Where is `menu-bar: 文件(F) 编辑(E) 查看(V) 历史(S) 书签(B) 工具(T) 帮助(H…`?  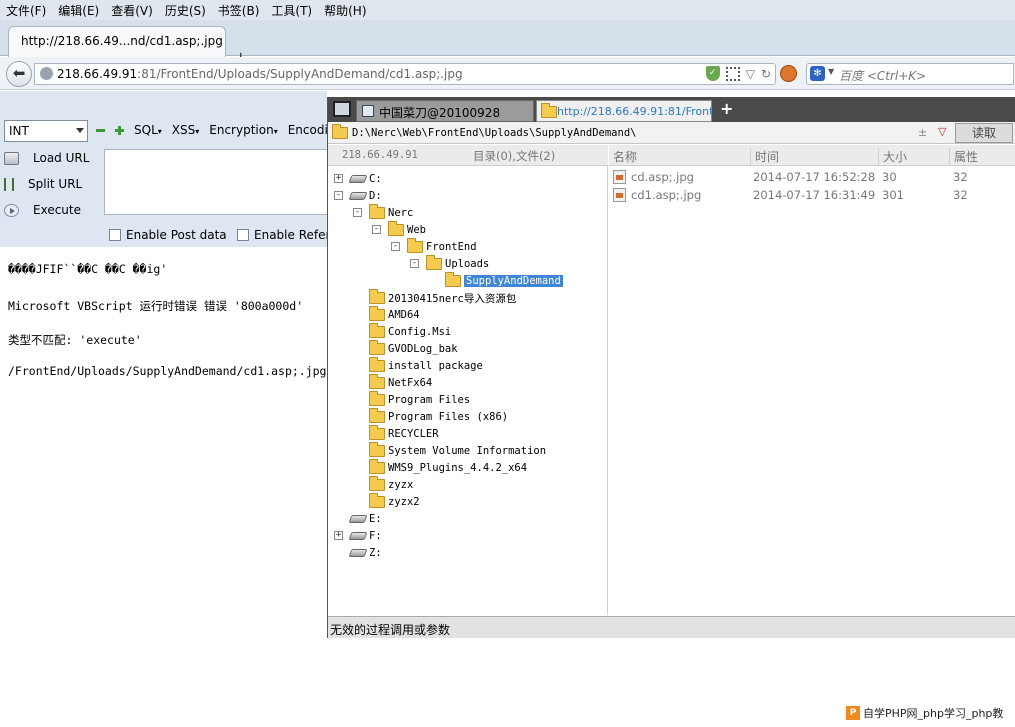
menu-bar: 文件(F) 编辑(E) 查看(V) 历史(S) 书签(B) 工具(T) 帮助(H… is located at coordinates (507, 10).